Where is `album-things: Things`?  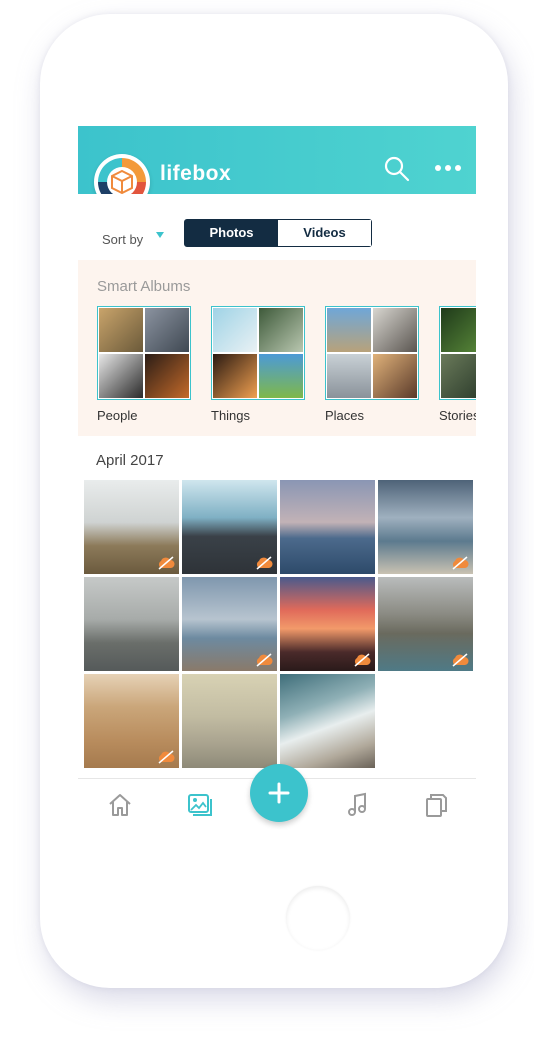 album-things: Things is located at coordinates (258, 364).